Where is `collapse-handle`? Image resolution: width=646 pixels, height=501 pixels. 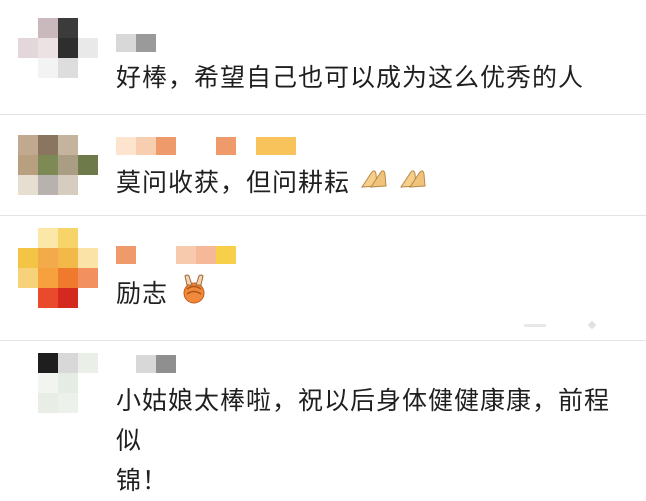
collapse-handle is located at coordinates (535, 325).